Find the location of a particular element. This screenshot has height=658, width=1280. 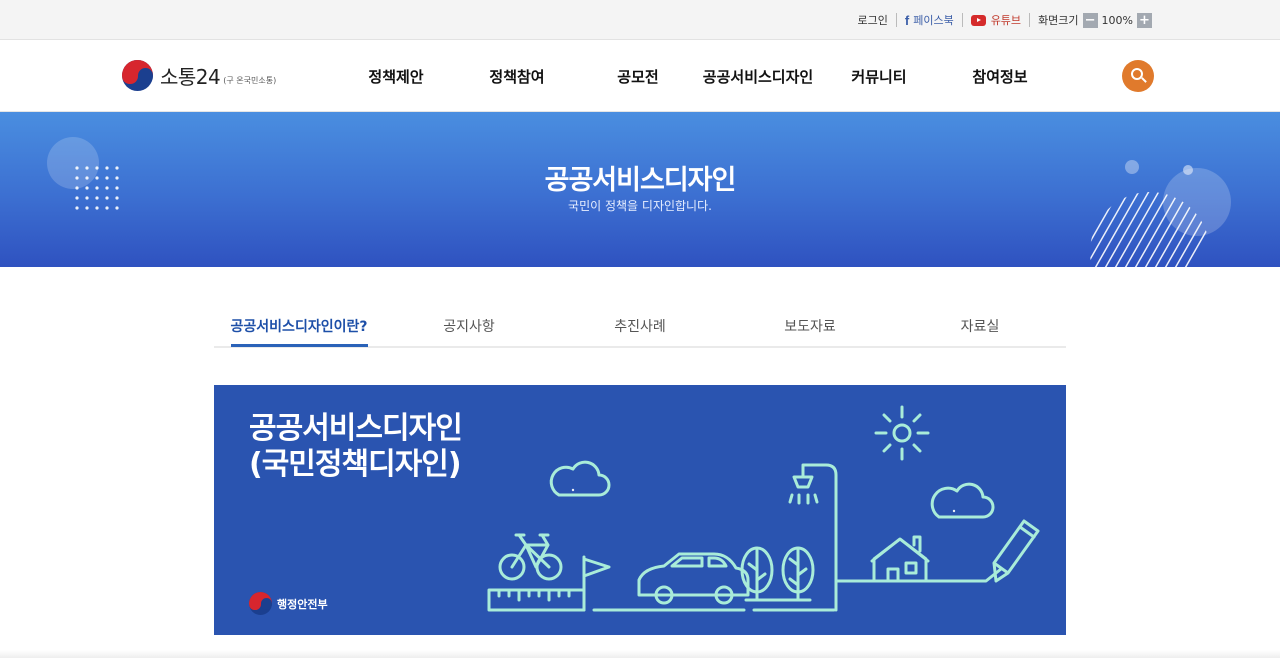

sun-icon is located at coordinates (902, 433).